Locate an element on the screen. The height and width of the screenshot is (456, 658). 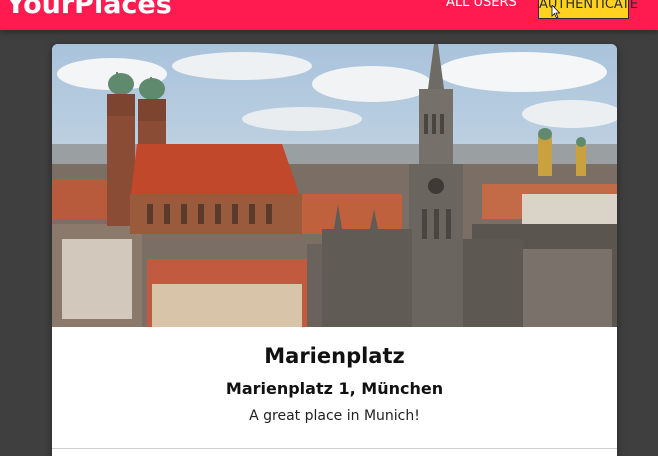
app-logo: YourPlaces is located at coordinates (89, 10).